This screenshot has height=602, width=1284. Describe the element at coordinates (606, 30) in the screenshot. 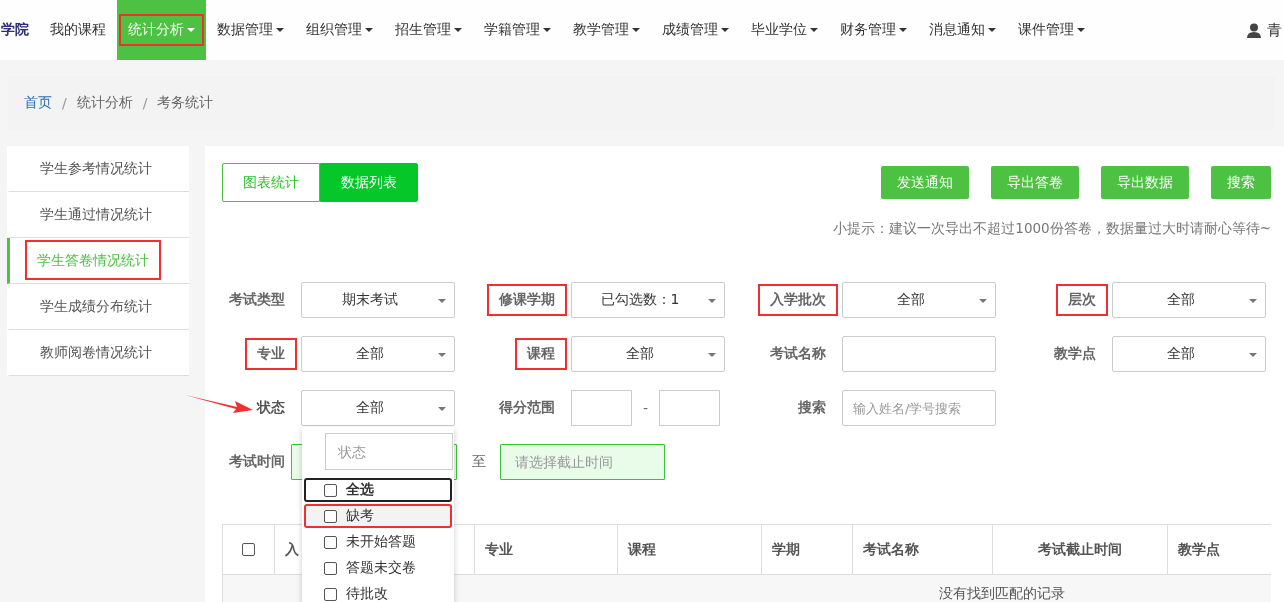

I see `nav-menu-item: 教学管理` at that location.